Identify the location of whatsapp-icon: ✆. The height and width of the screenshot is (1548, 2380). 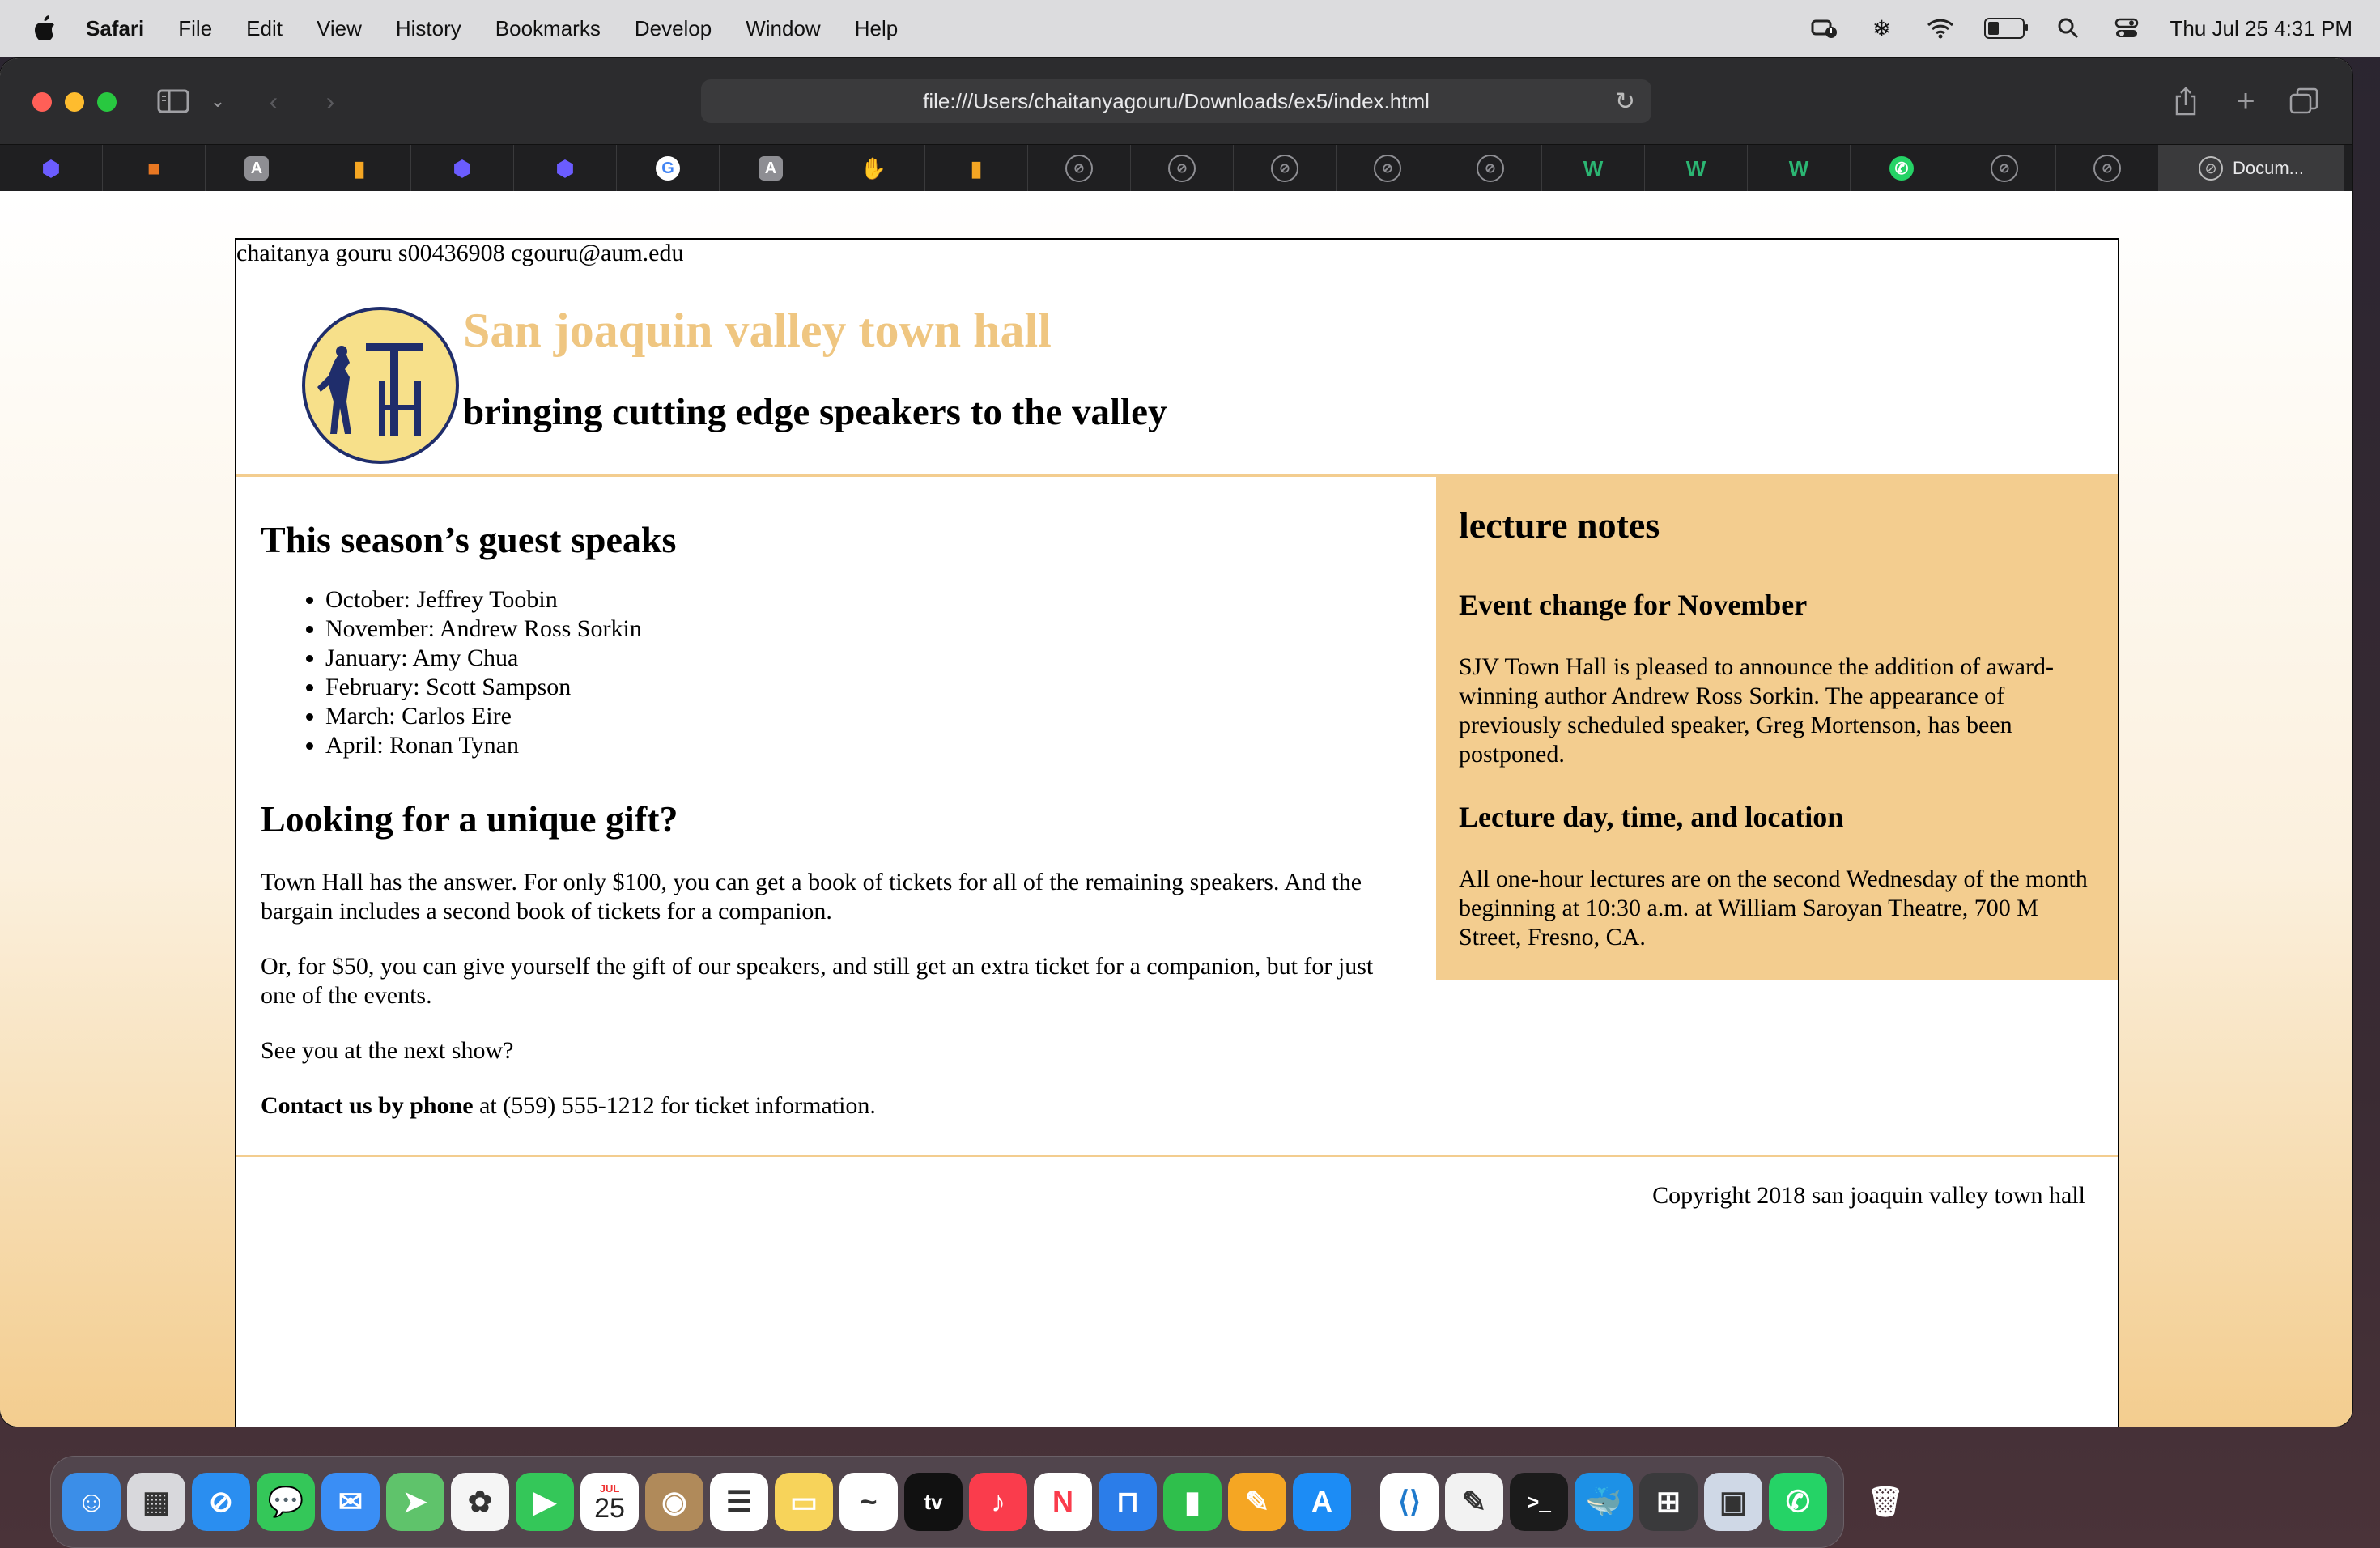
(1798, 1502).